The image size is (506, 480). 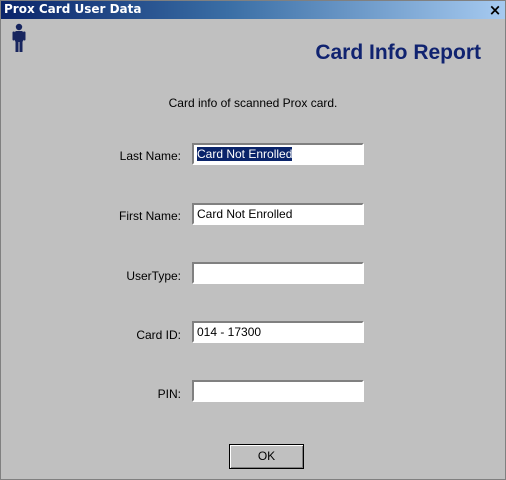 I want to click on window-title: Prox Card User Data, so click(x=73, y=9).